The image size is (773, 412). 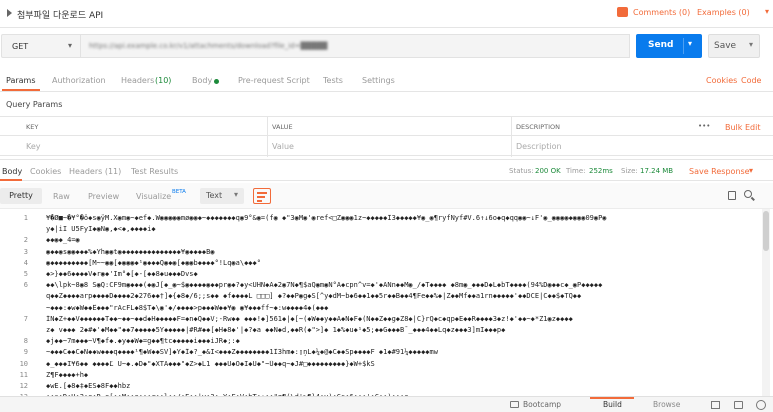 I want to click on method-select: GET ▾, so click(x=41, y=46).